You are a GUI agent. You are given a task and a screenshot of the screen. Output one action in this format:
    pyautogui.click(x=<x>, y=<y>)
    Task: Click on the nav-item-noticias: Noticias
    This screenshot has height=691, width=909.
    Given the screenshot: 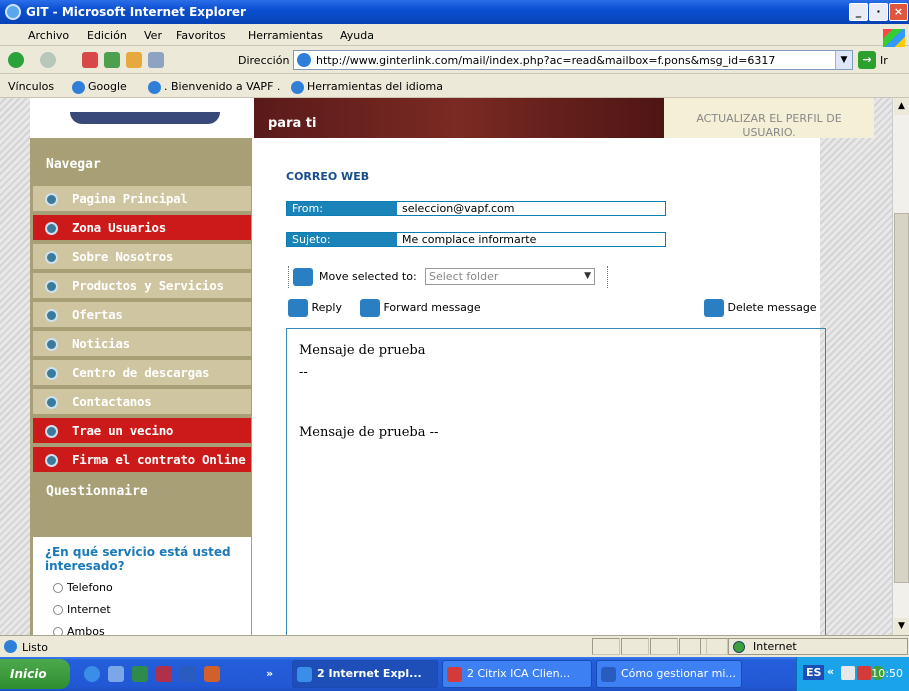 What is the action you would take?
    pyautogui.click(x=142, y=344)
    